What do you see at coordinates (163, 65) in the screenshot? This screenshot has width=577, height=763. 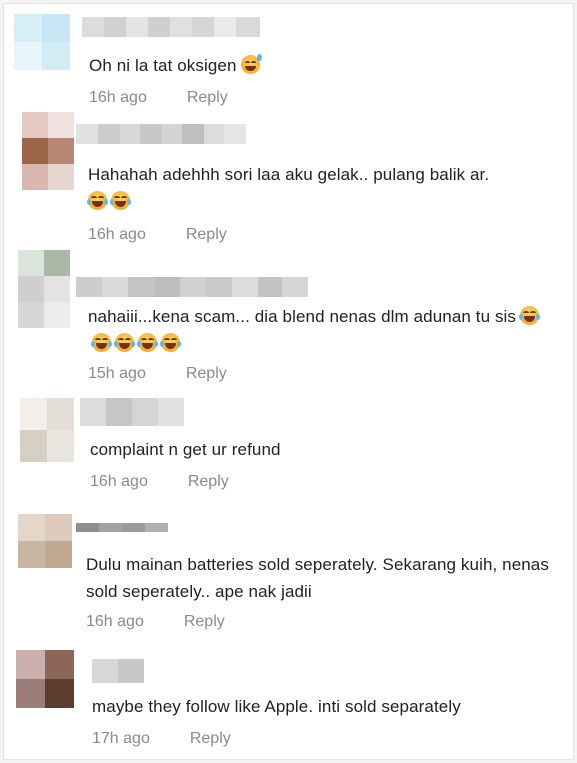 I see `comment-text-body: Oh ni la tat oksigen` at bounding box center [163, 65].